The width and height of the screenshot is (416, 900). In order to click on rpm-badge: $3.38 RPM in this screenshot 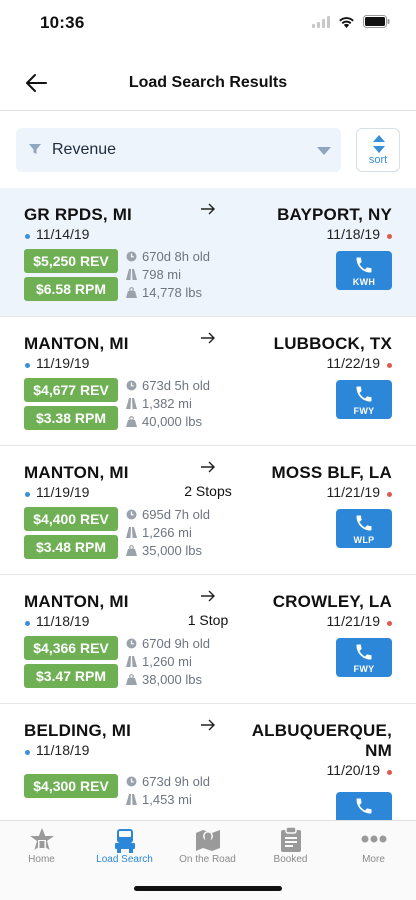, I will do `click(71, 418)`.